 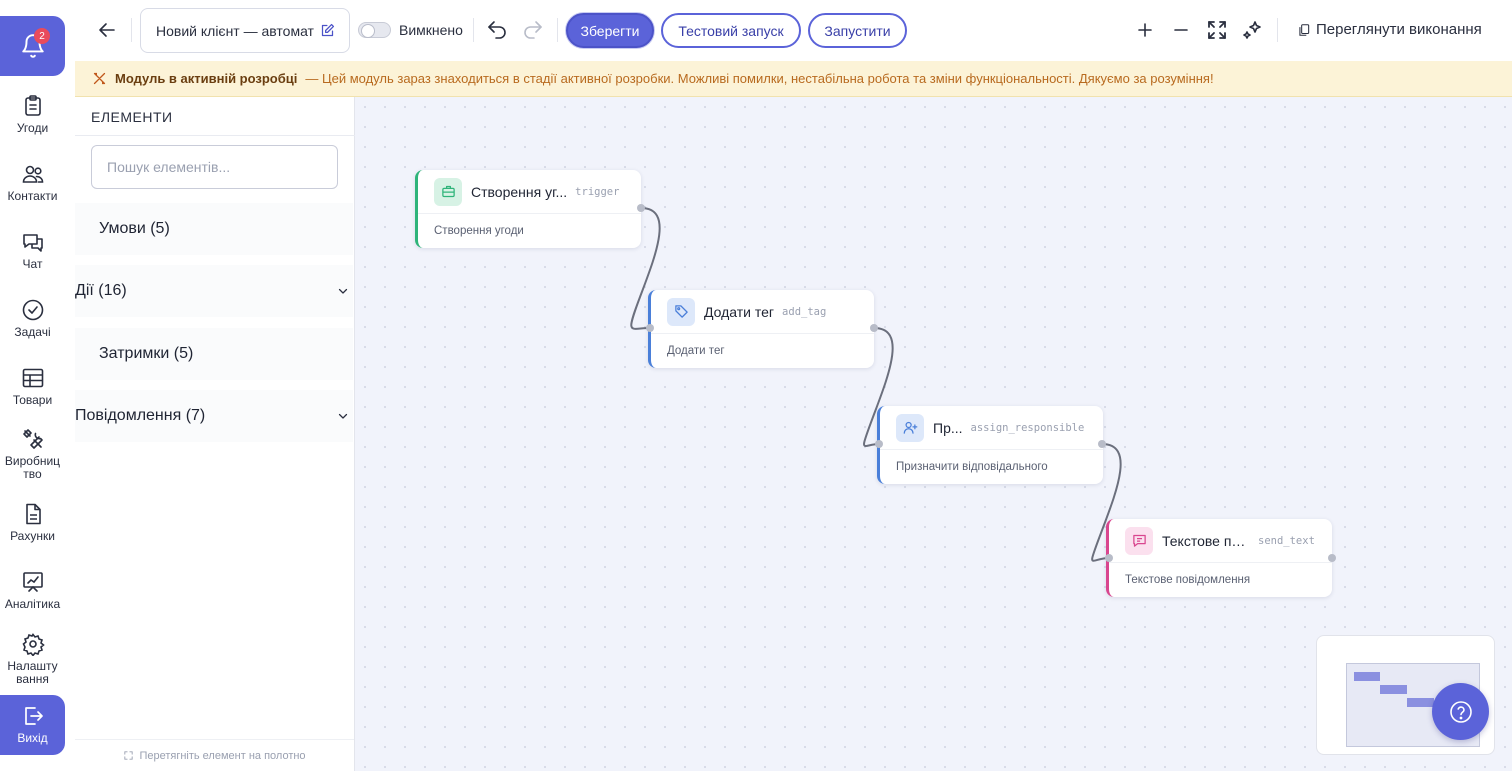 I want to click on view-executions-button: Переглянути виконання, so click(x=1389, y=29).